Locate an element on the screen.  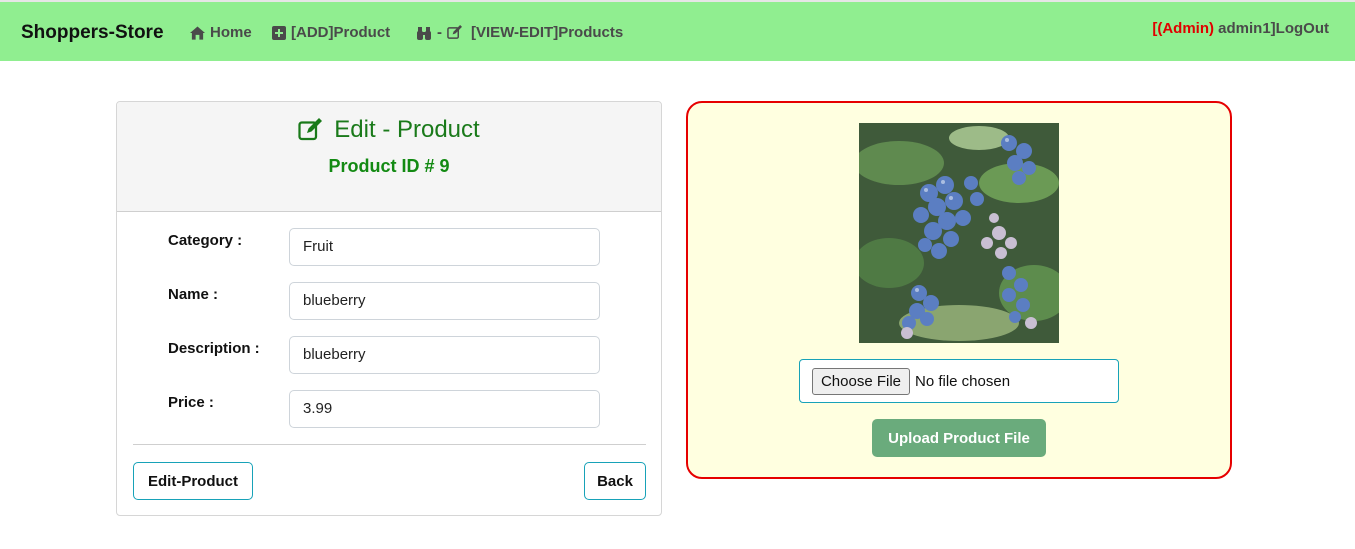
product-photo is located at coordinates (959, 233).